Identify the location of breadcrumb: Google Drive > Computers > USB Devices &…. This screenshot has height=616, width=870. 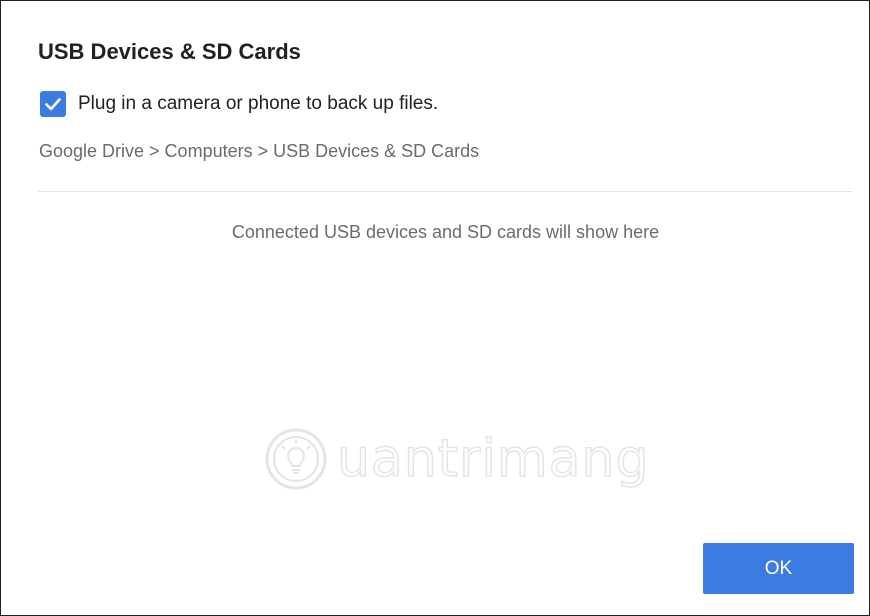
(259, 151).